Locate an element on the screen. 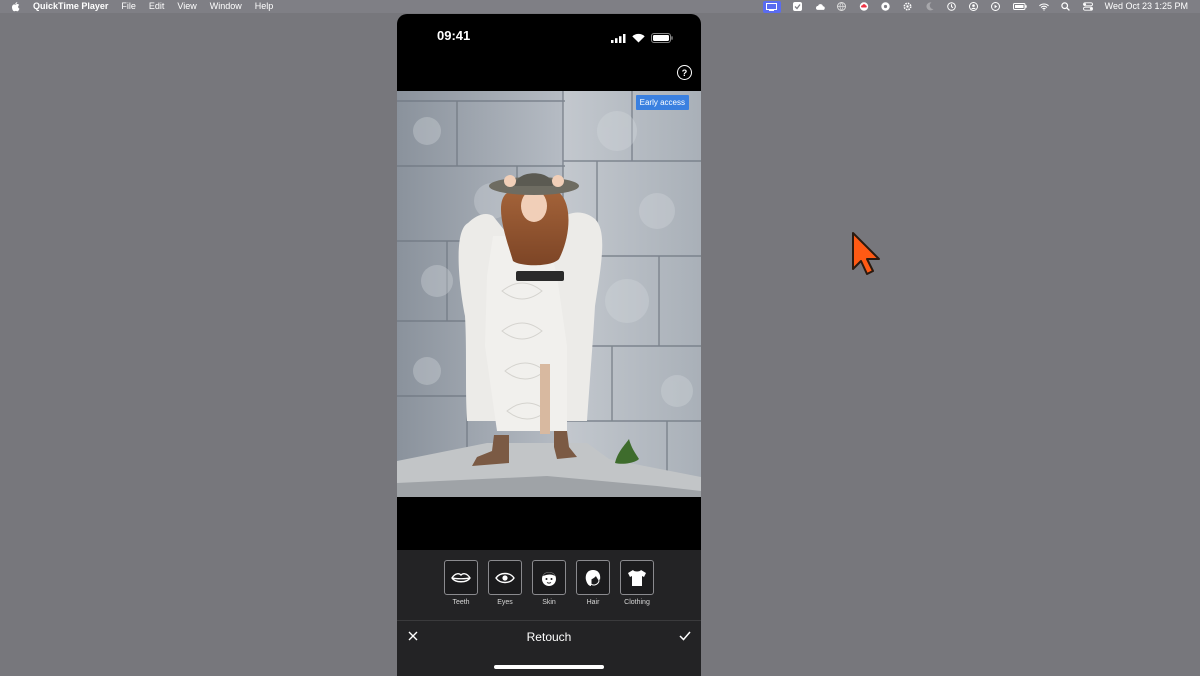 This screenshot has height=676, width=1200. tool-skin-label: Skin is located at coordinates (549, 602).